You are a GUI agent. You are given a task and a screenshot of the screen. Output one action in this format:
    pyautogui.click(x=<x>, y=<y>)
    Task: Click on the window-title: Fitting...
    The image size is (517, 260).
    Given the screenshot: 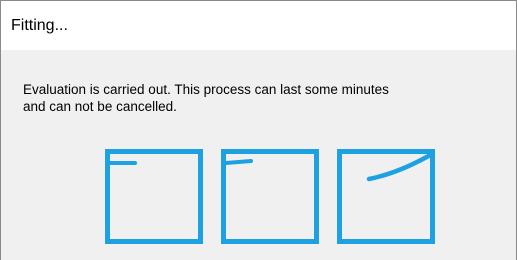 What is the action you would take?
    pyautogui.click(x=39, y=25)
    